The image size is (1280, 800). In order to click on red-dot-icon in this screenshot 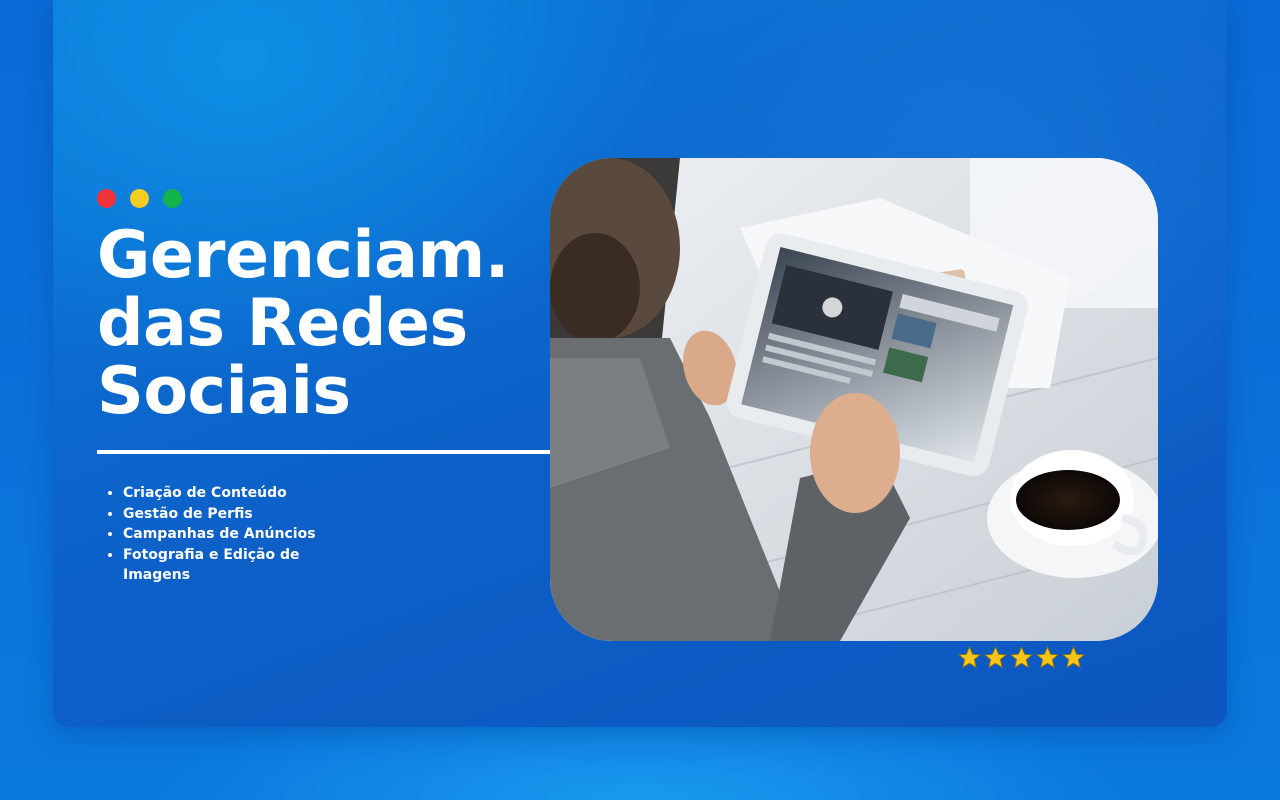, I will do `click(106, 198)`.